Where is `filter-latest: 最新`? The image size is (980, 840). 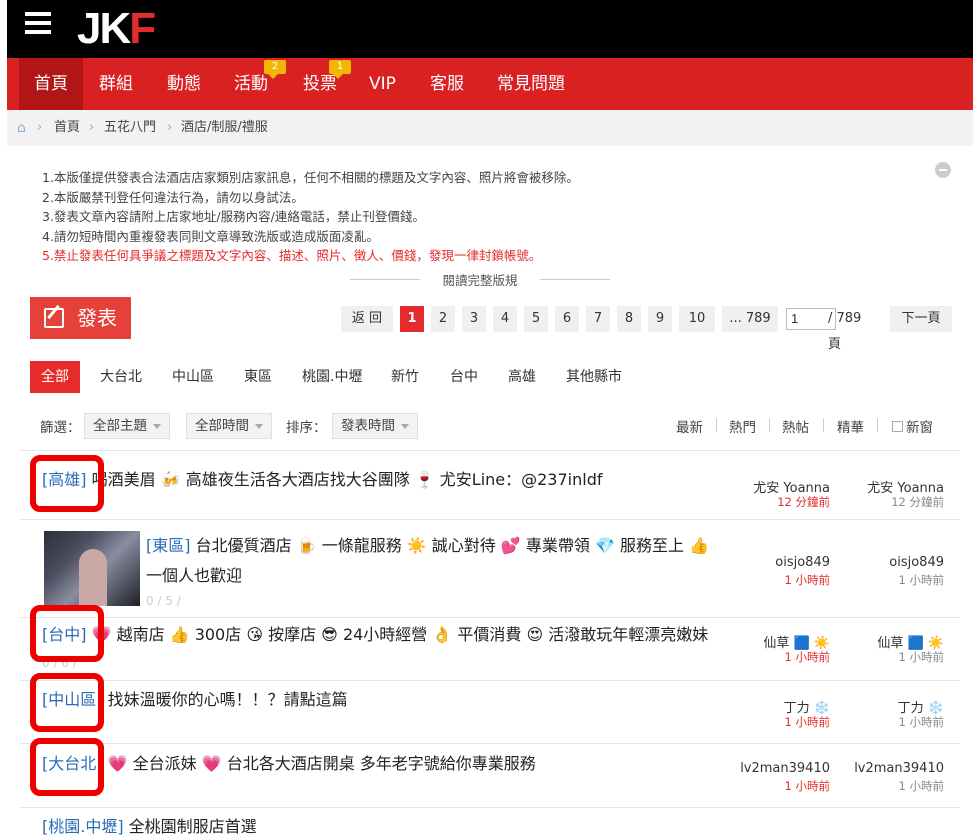
filter-latest: 最新 is located at coordinates (689, 426).